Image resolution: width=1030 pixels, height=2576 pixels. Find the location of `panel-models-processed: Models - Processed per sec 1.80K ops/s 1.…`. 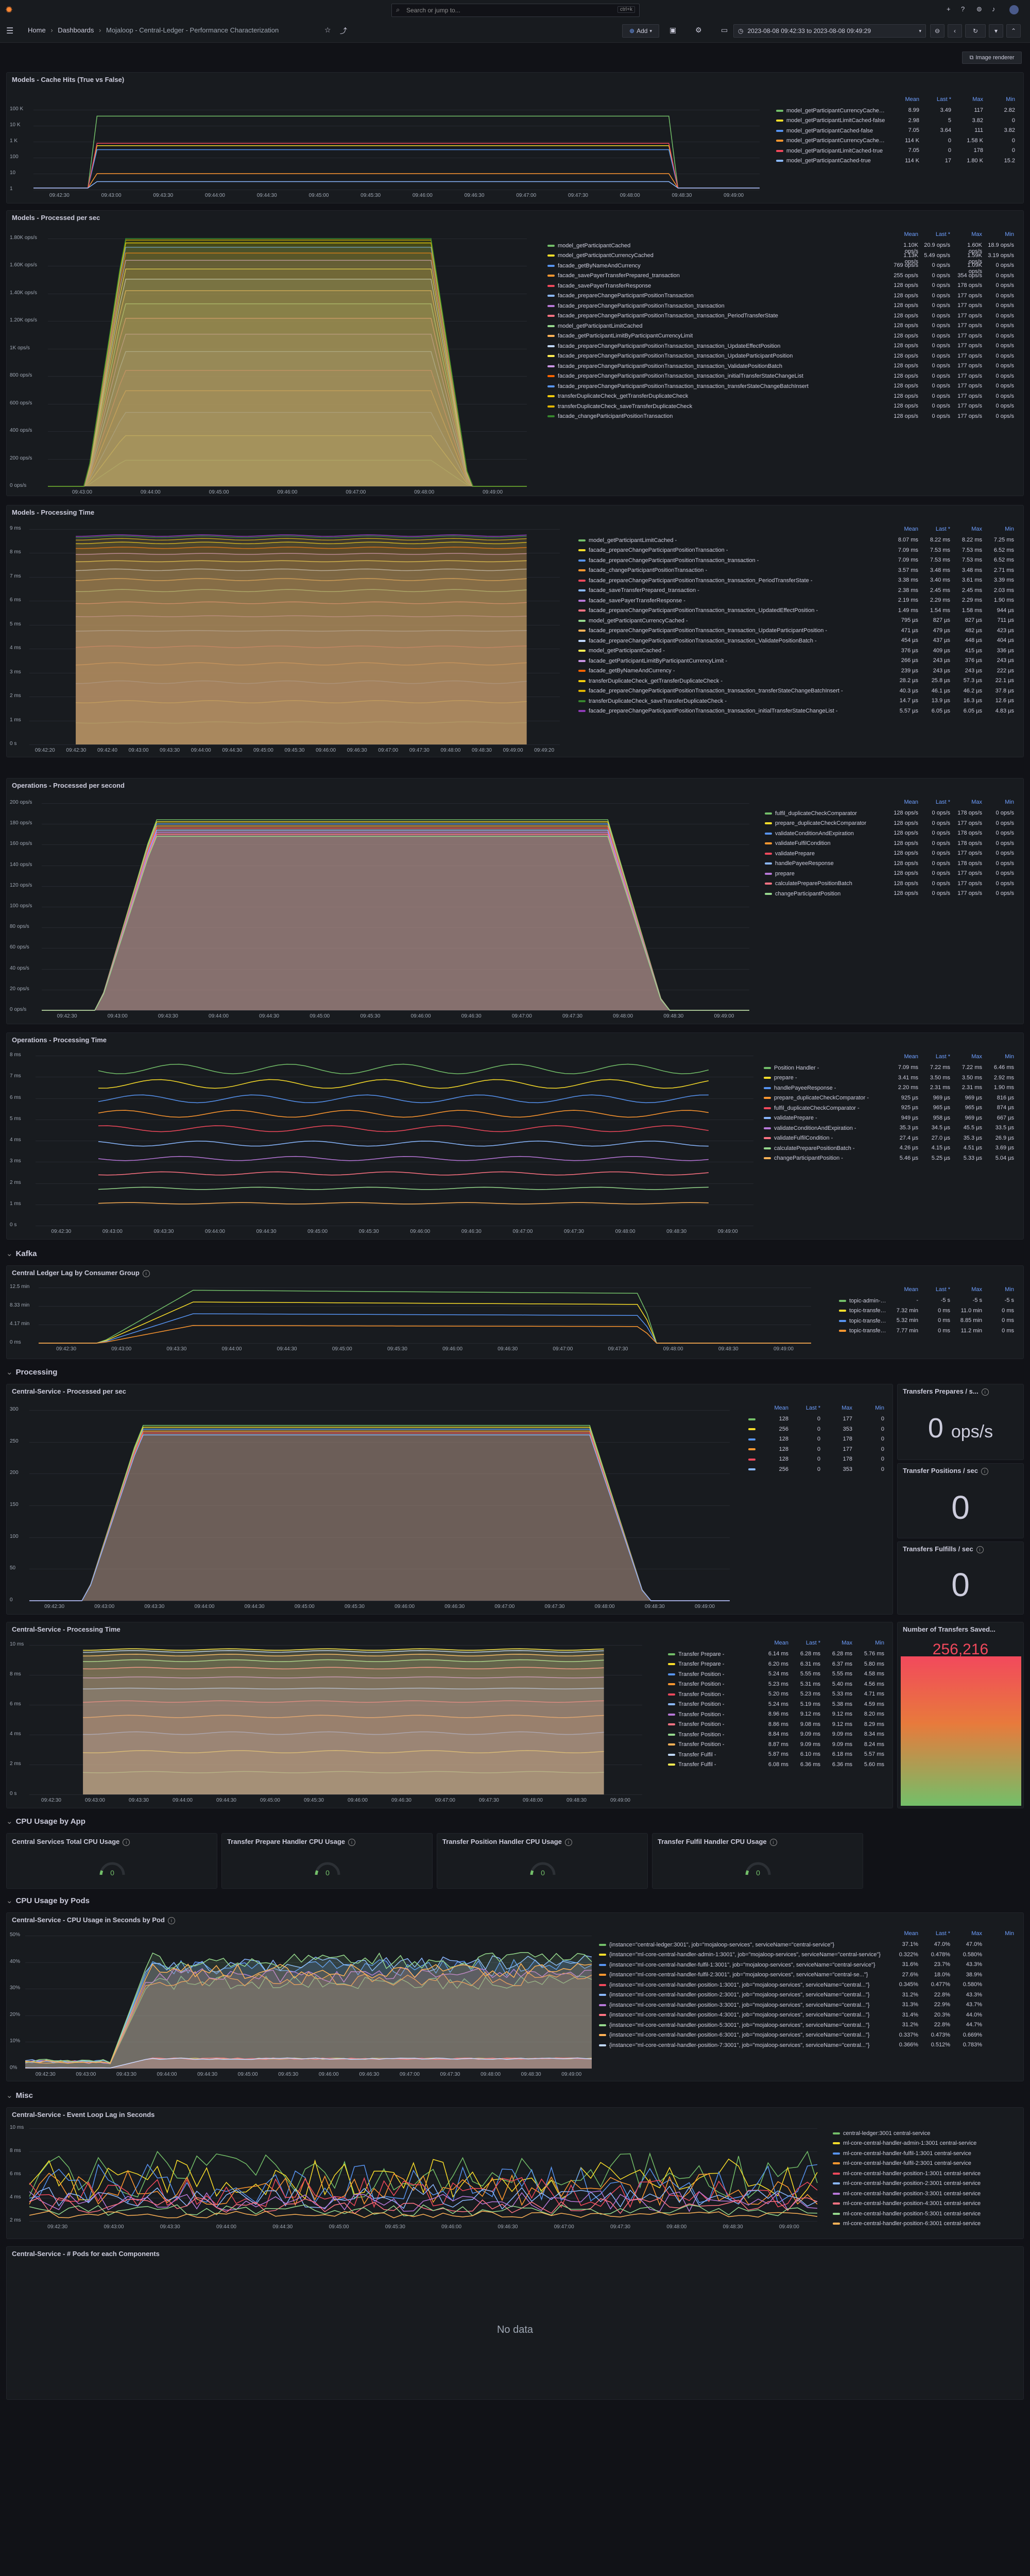

panel-models-processed: Models - Processed per sec 1.80K ops/s 1.… is located at coordinates (515, 353).